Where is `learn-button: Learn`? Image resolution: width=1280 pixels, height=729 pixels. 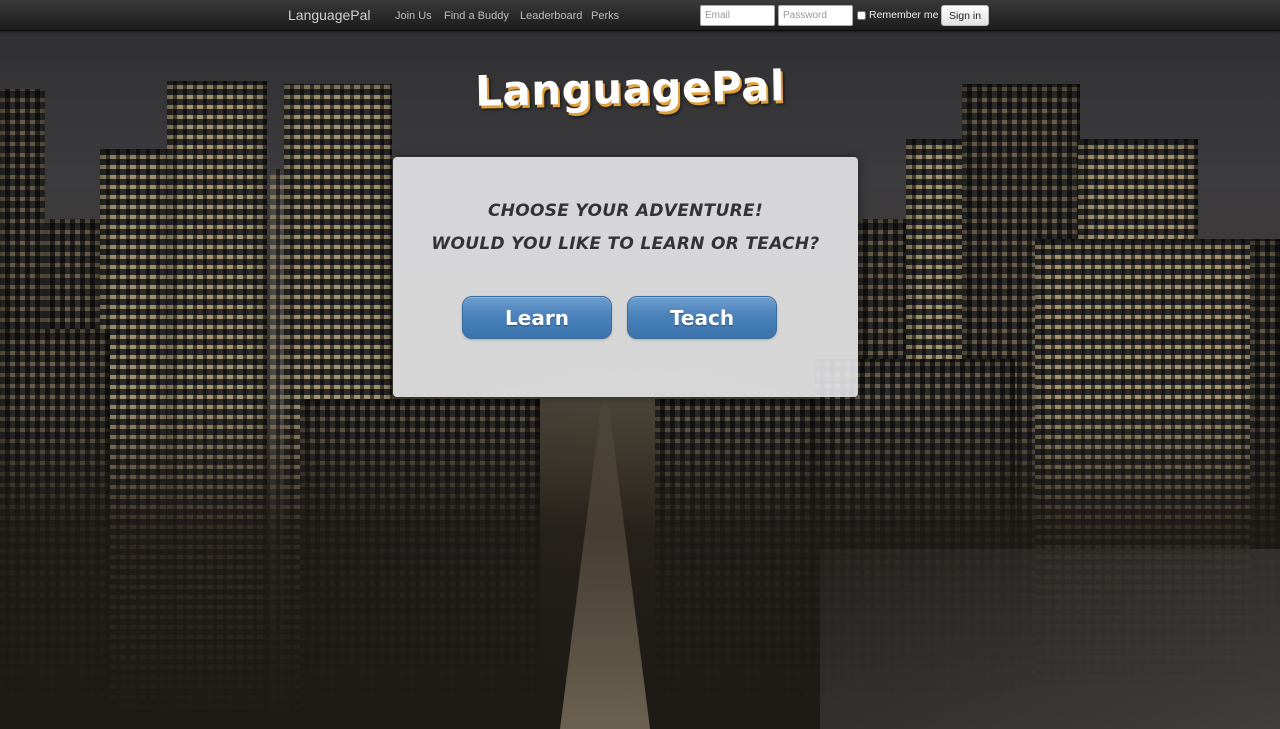
learn-button: Learn is located at coordinates (537, 317).